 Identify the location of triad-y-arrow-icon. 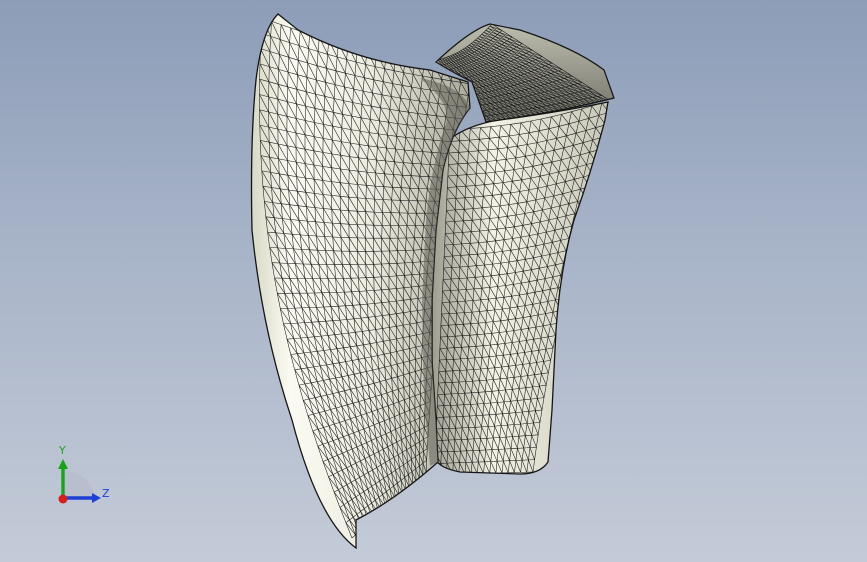
(63, 464).